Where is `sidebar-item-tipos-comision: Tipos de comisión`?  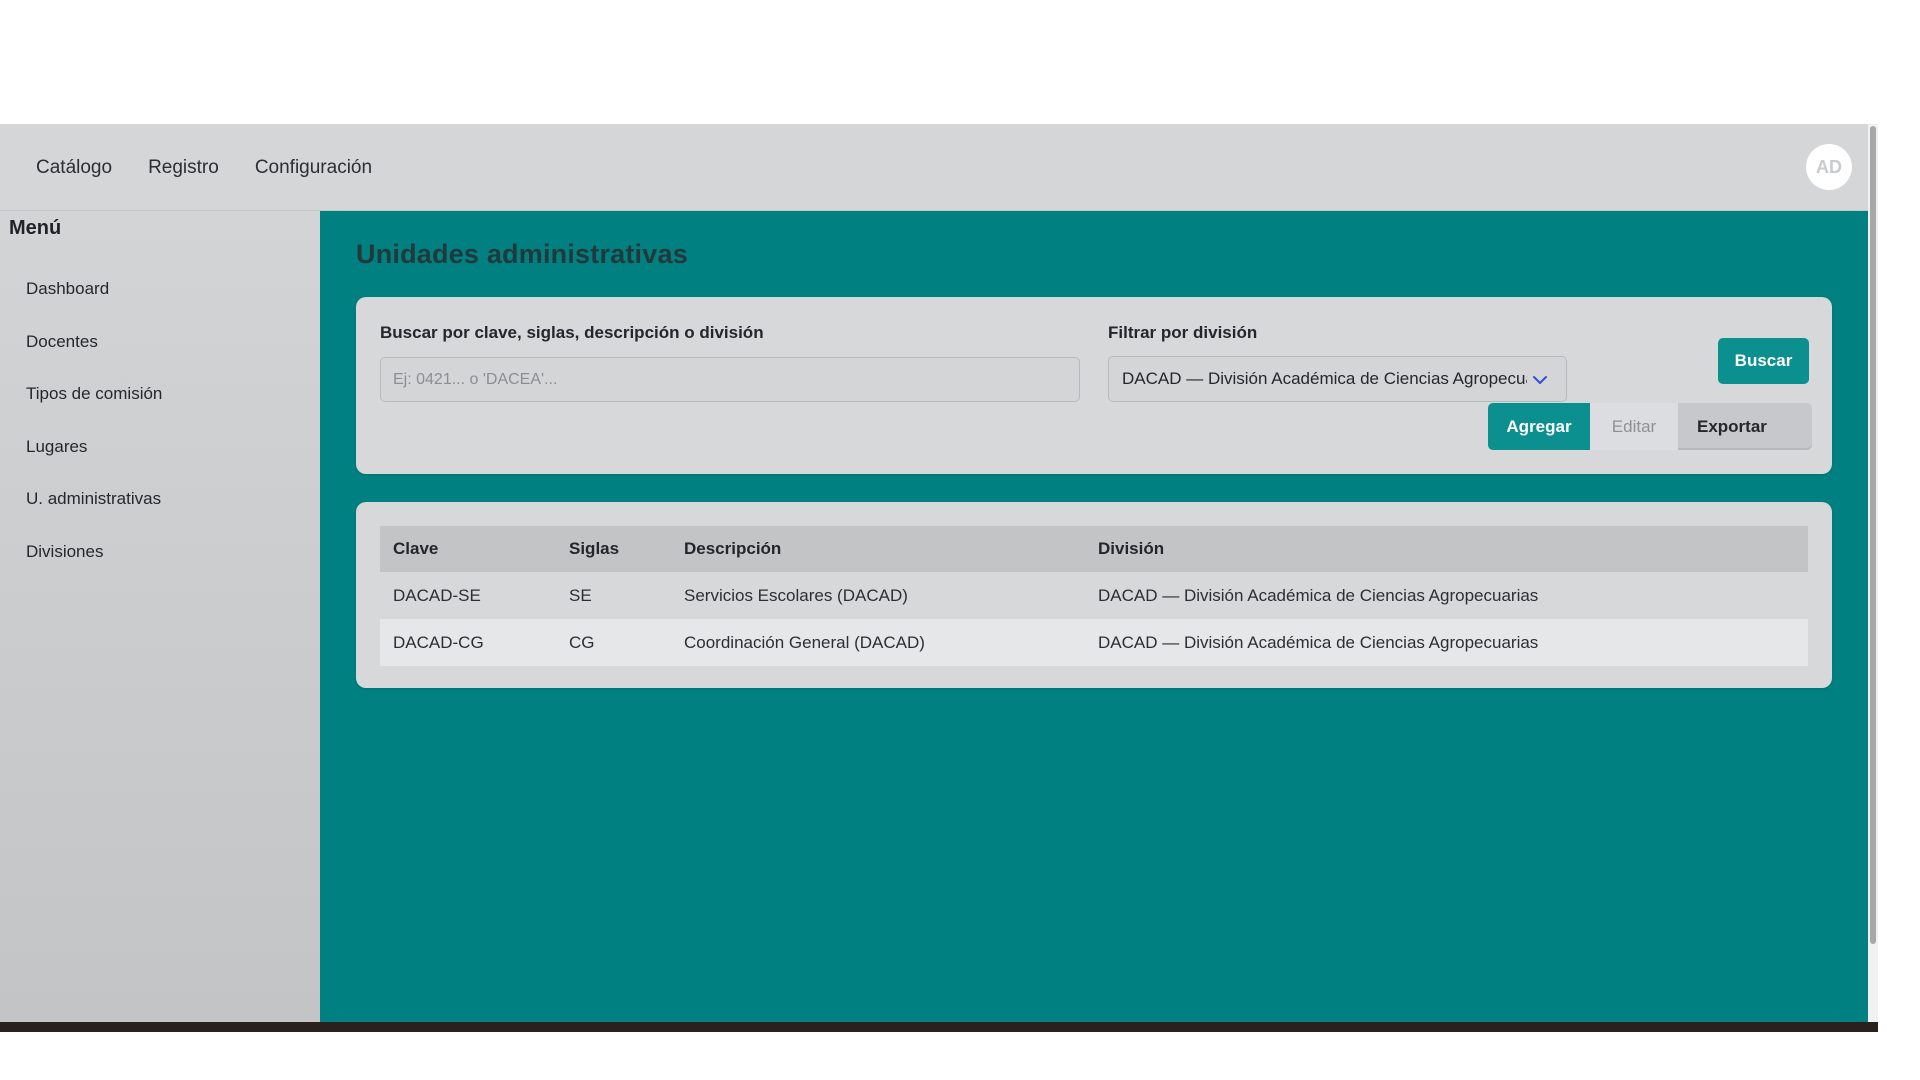
sidebar-item-tipos-comision: Tipos de comisión is located at coordinates (160, 394).